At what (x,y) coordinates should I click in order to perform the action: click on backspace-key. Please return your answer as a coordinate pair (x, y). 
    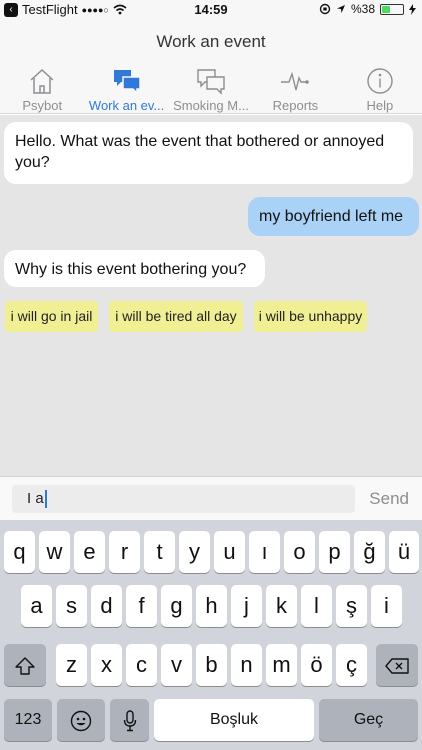
    Looking at the image, I should click on (397, 665).